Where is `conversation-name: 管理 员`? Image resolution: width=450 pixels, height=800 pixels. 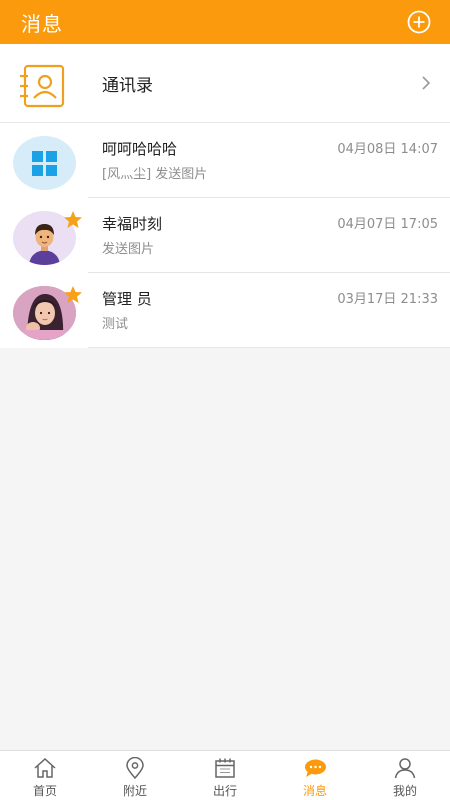
conversation-name: 管理 员 is located at coordinates (127, 299).